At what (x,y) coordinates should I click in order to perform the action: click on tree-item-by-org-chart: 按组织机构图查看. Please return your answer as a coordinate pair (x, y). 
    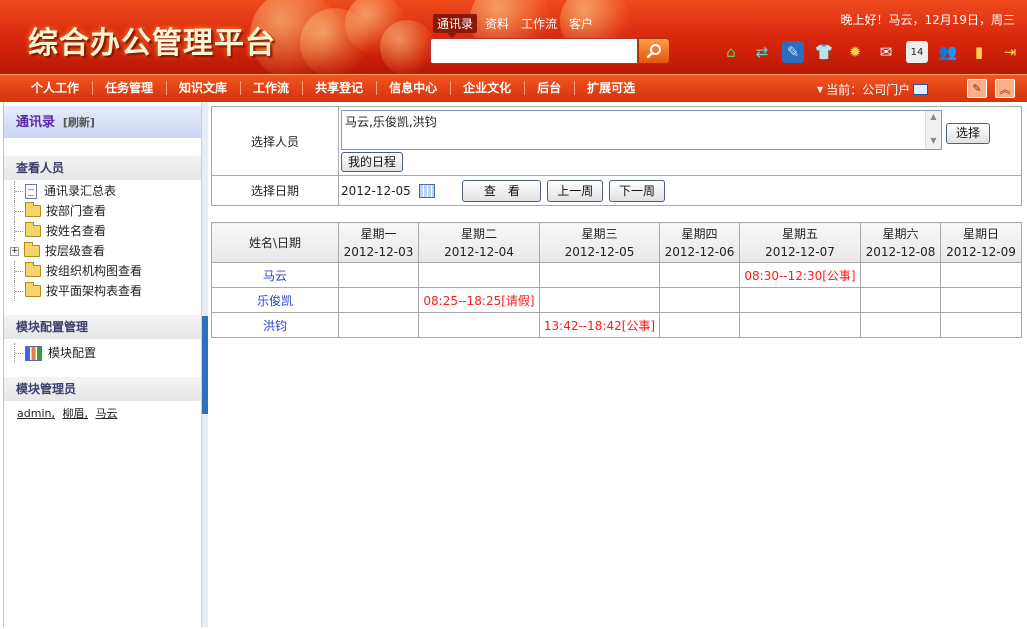
    Looking at the image, I should click on (102, 271).